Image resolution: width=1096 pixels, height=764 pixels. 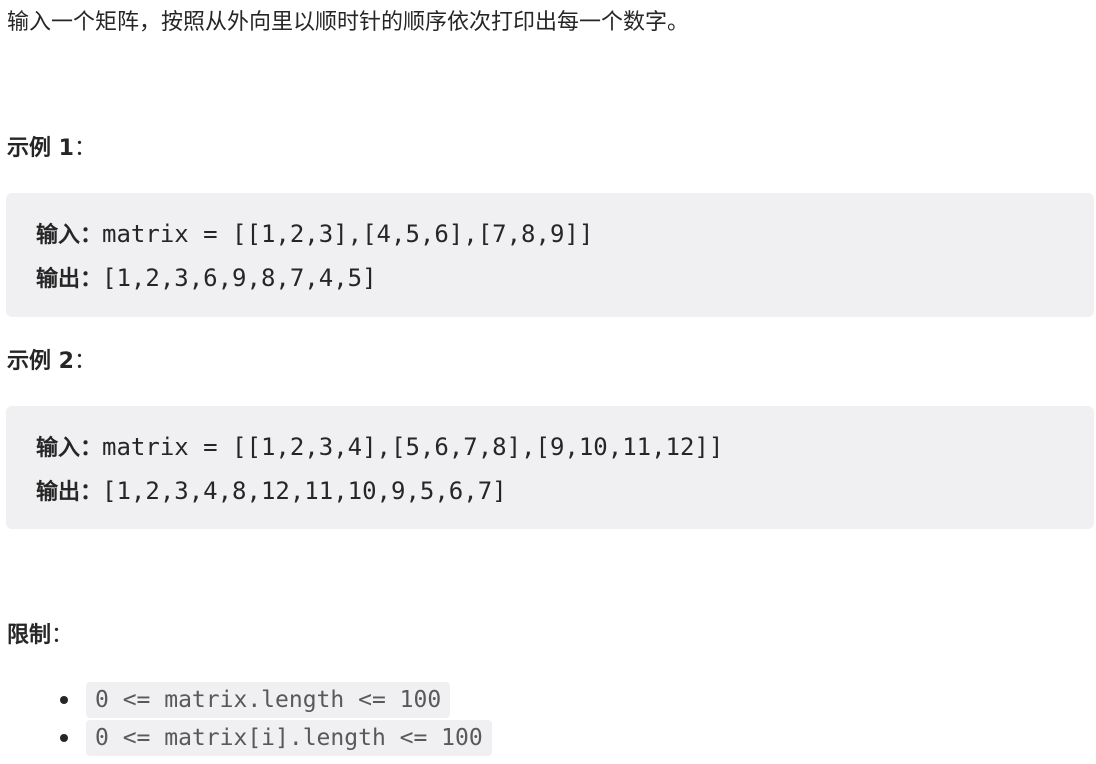 I want to click on limits-title-text: 限制, so click(x=29, y=635).